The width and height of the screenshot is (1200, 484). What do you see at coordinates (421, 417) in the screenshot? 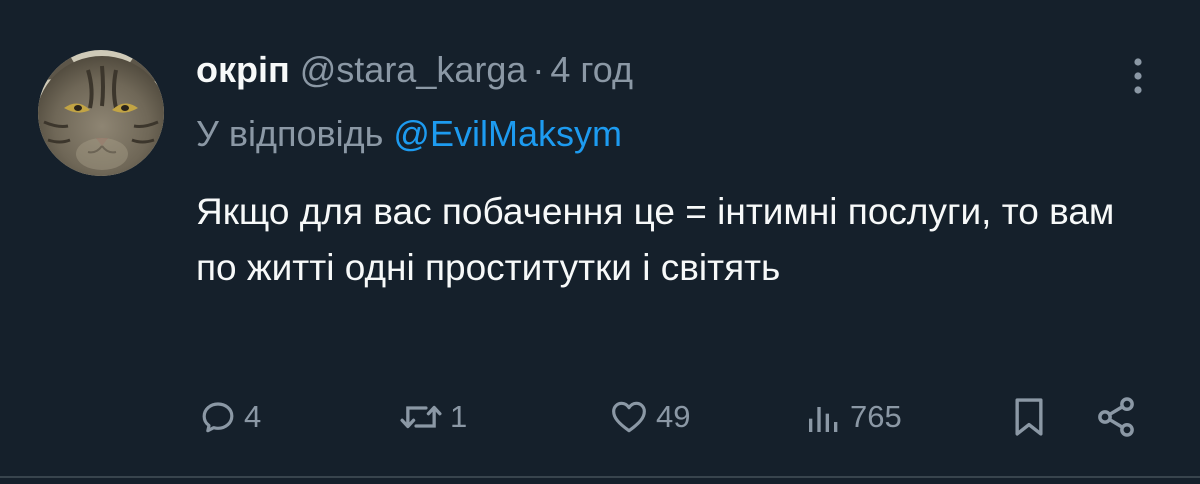
I see `repost-icon` at bounding box center [421, 417].